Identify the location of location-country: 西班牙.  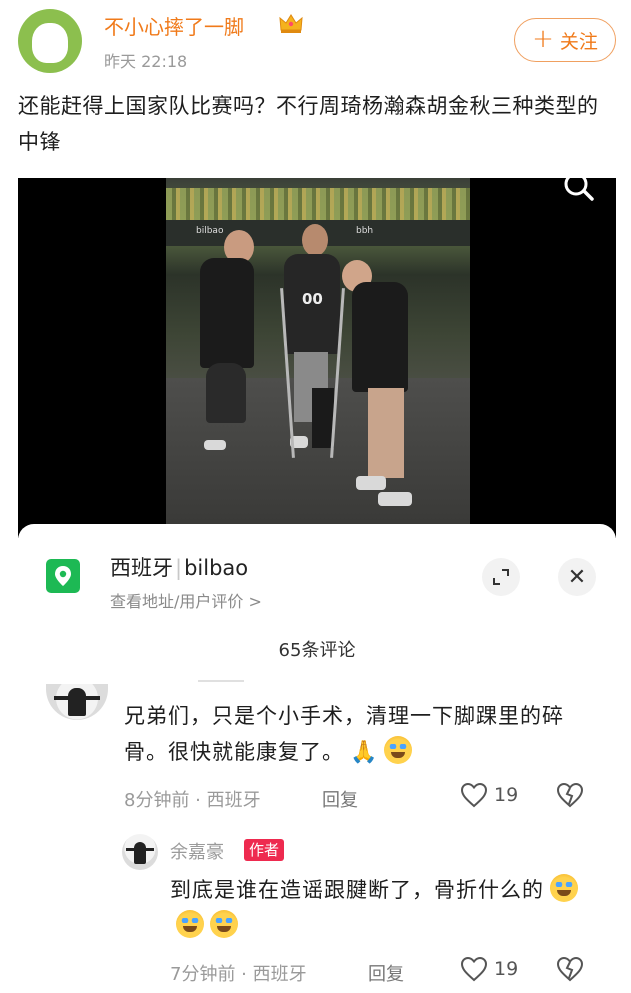
(141, 568).